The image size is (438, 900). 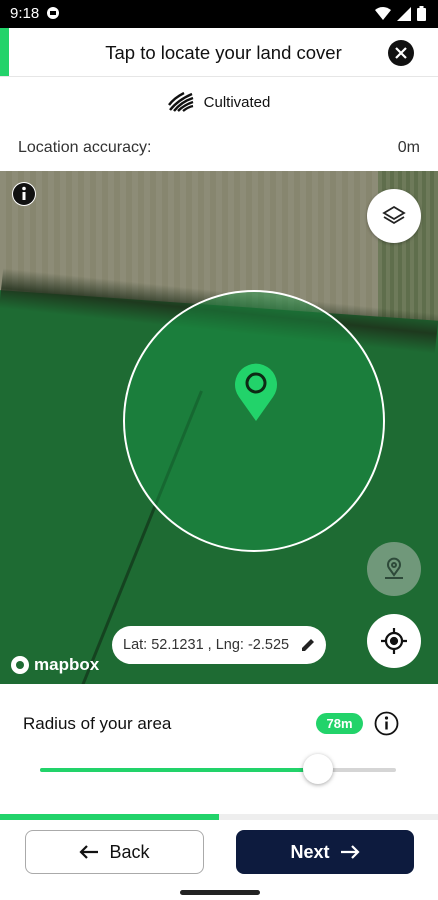 I want to click on close-icon, so click(x=401, y=53).